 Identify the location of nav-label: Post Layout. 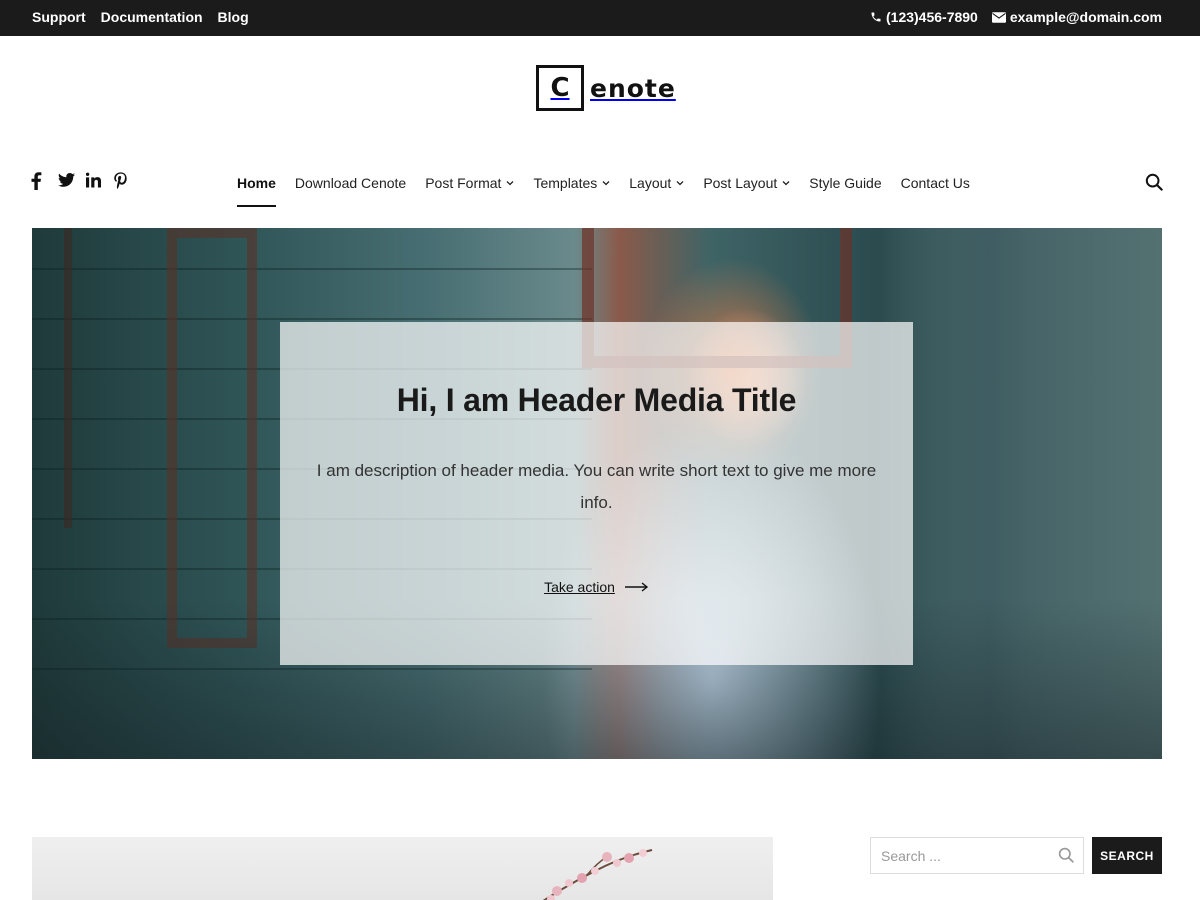
(740, 183).